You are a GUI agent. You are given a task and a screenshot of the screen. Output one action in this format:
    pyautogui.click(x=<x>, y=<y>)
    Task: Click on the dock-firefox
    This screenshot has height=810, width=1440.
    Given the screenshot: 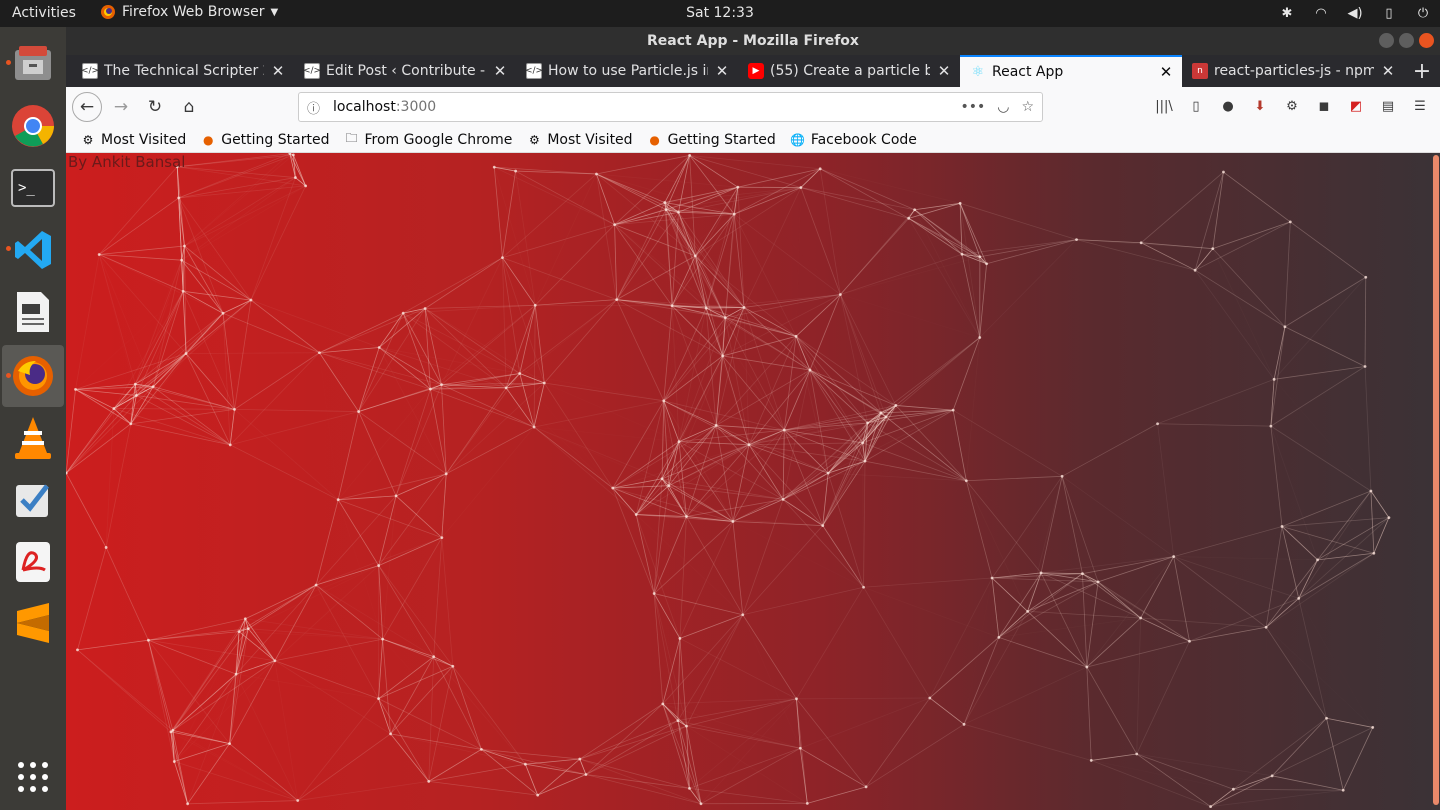 What is the action you would take?
    pyautogui.click(x=33, y=376)
    